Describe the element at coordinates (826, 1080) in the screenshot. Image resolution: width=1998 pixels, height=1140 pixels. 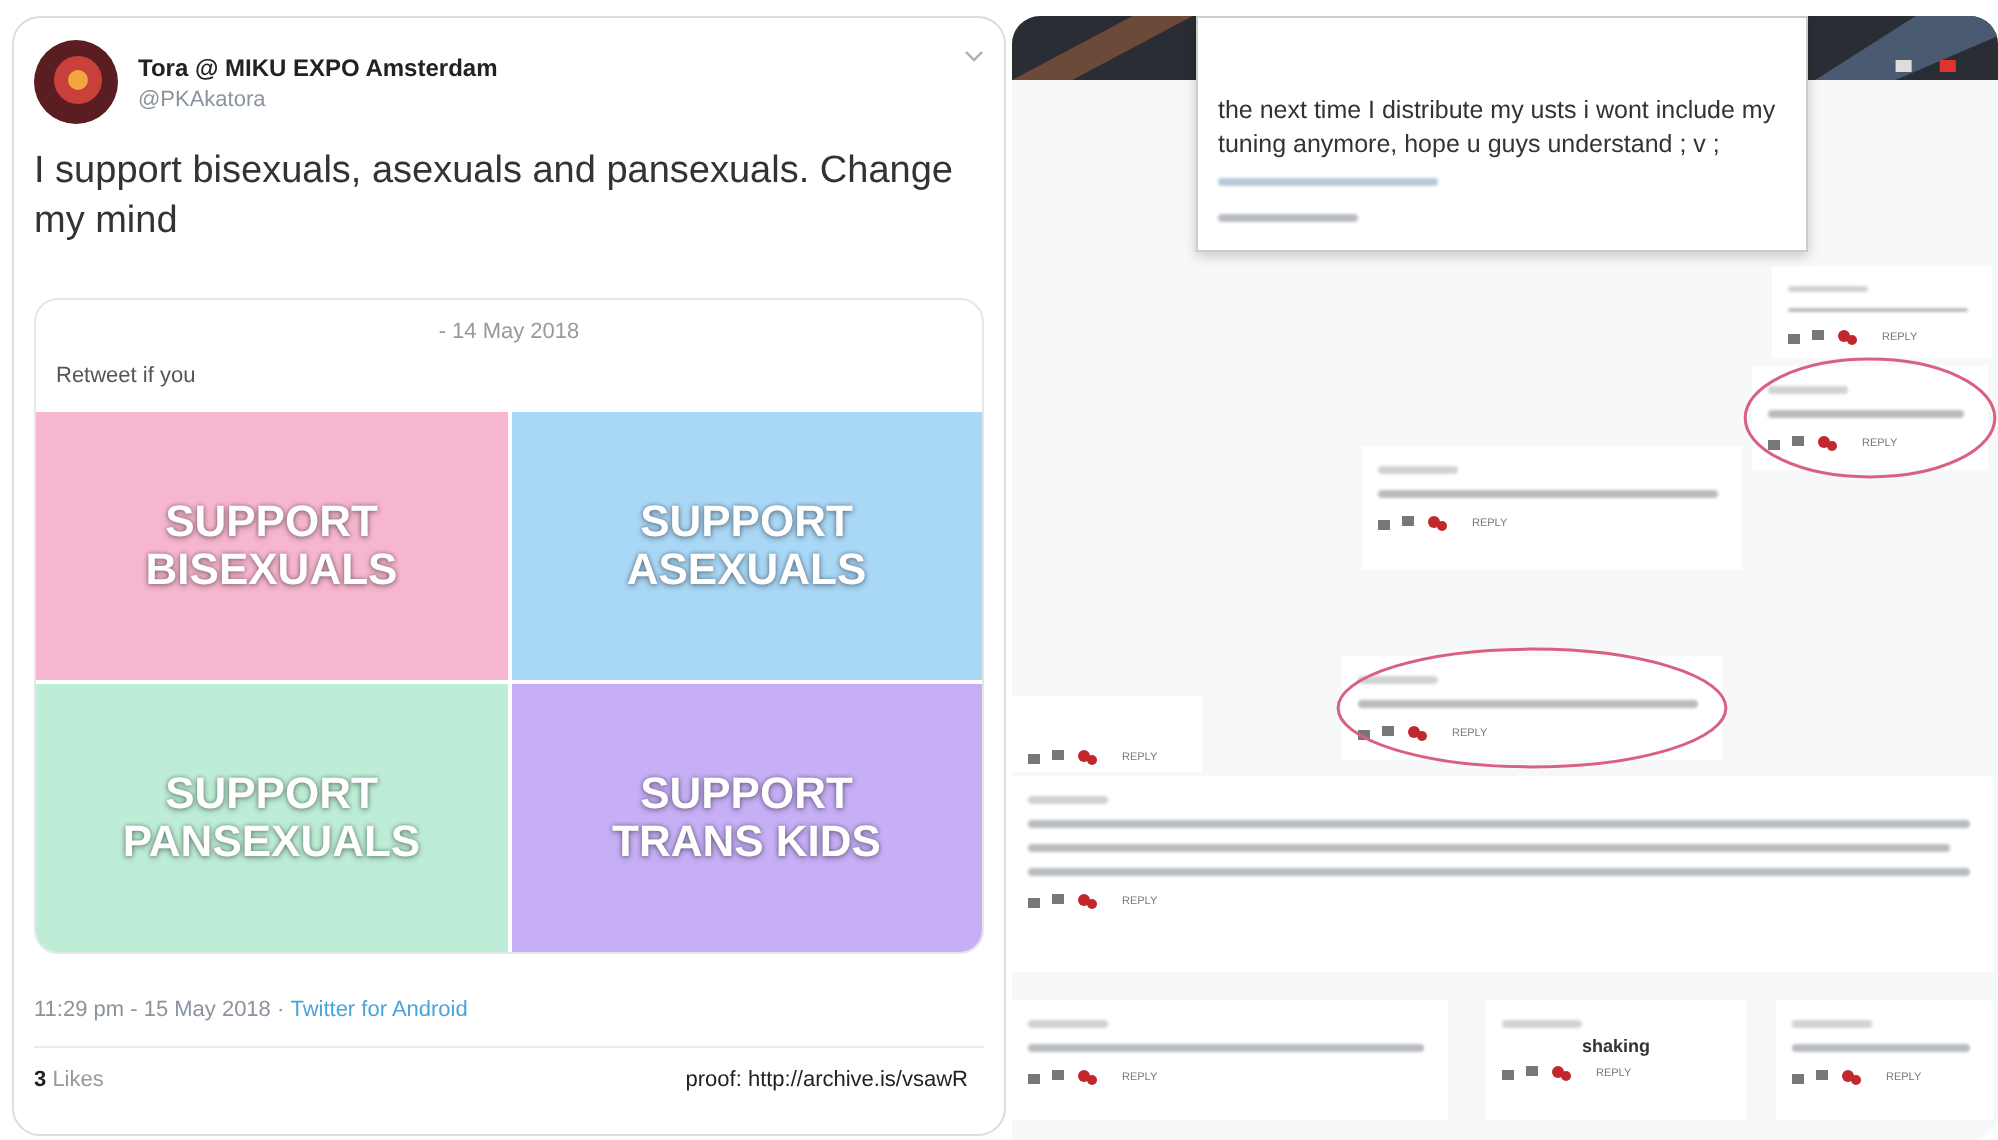
I see `proof-note: proof: http://archive.is/vsawR` at that location.